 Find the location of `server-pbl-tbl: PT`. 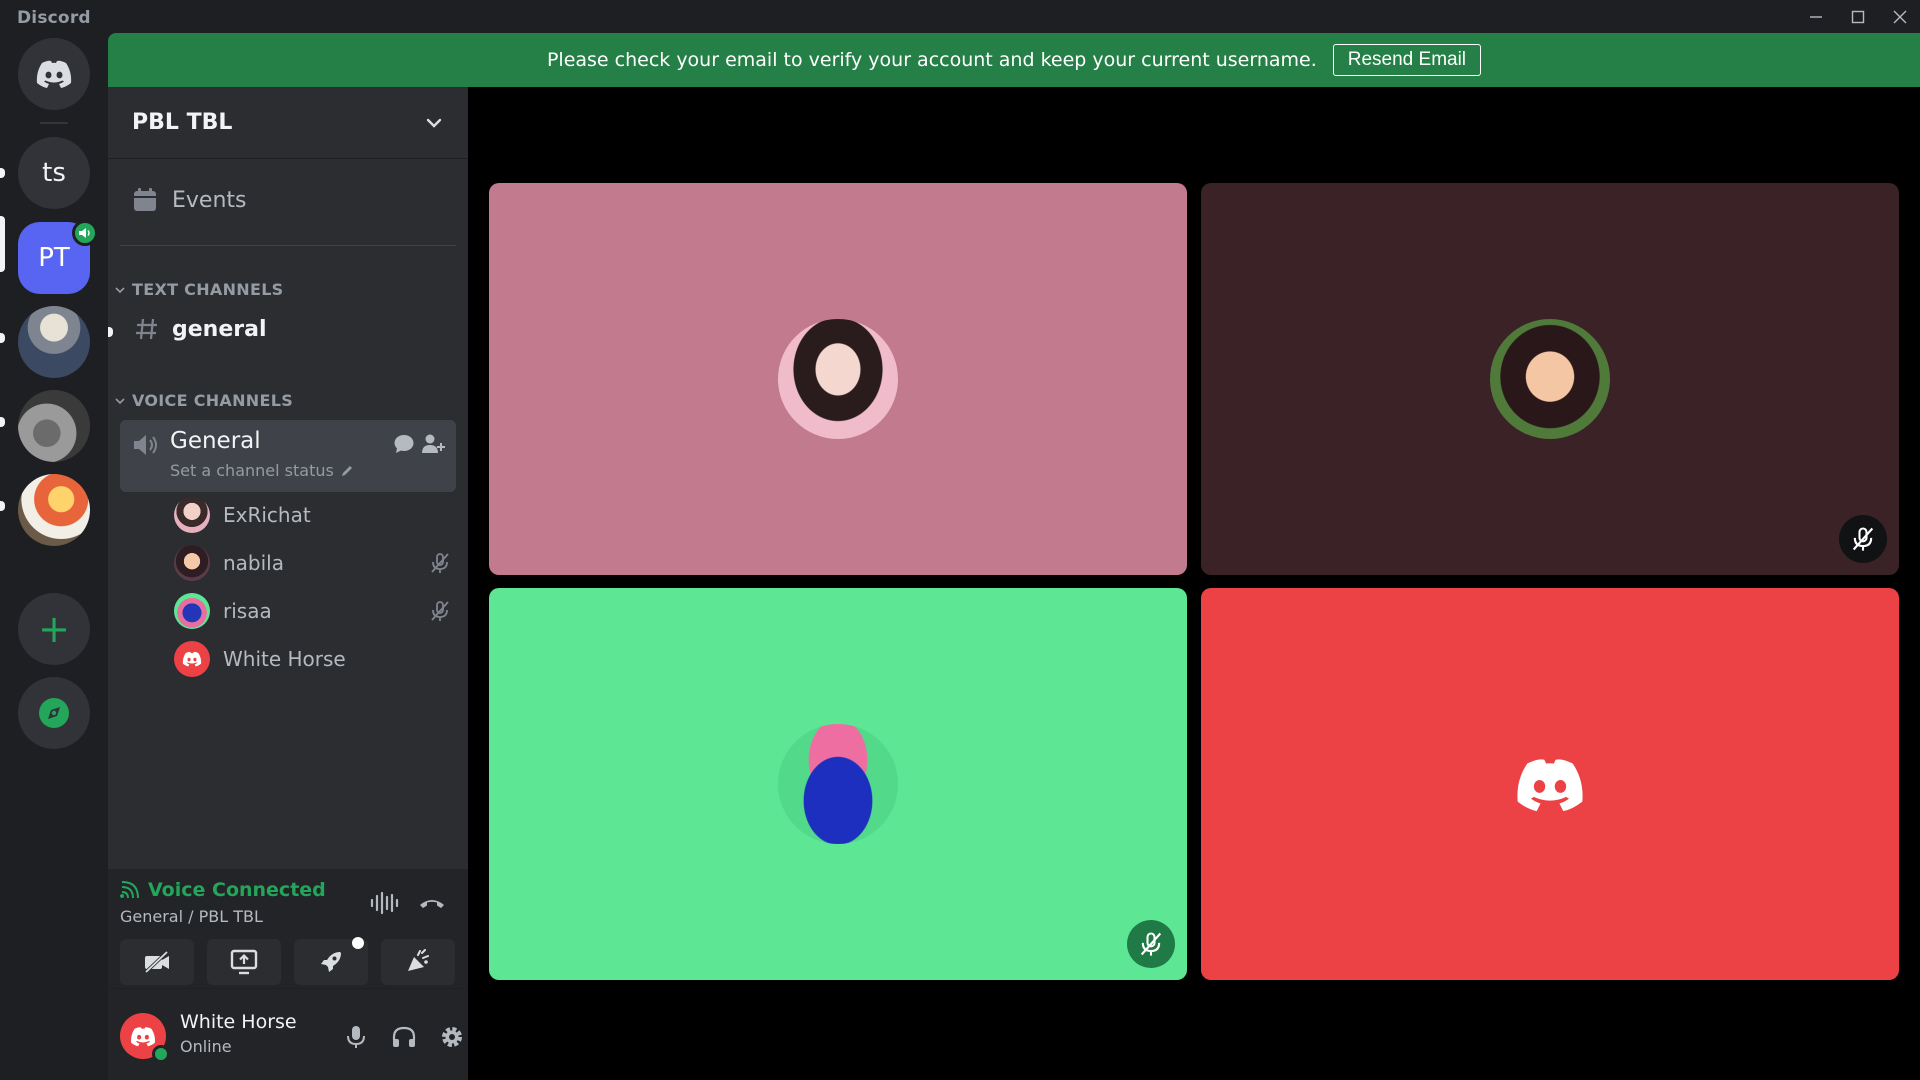

server-pbl-tbl: PT is located at coordinates (58, 257).